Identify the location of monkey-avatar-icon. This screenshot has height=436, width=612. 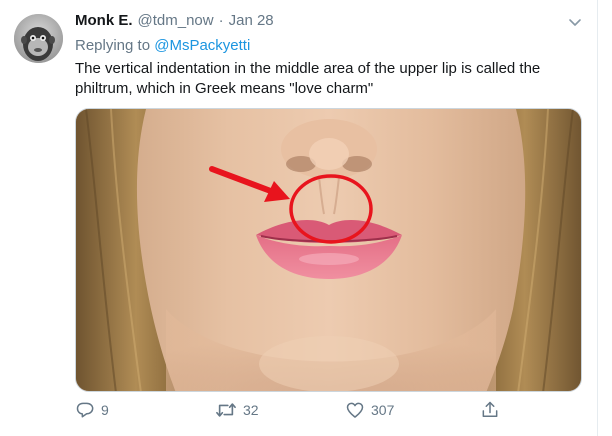
(38, 38).